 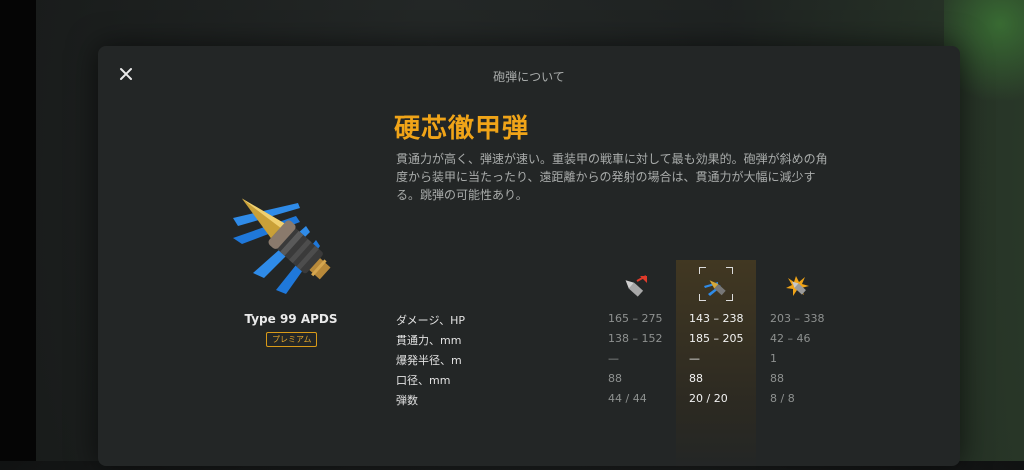 I want to click on stat-row-caliber: 口径、mm 88 88 88, so click(x=636, y=382).